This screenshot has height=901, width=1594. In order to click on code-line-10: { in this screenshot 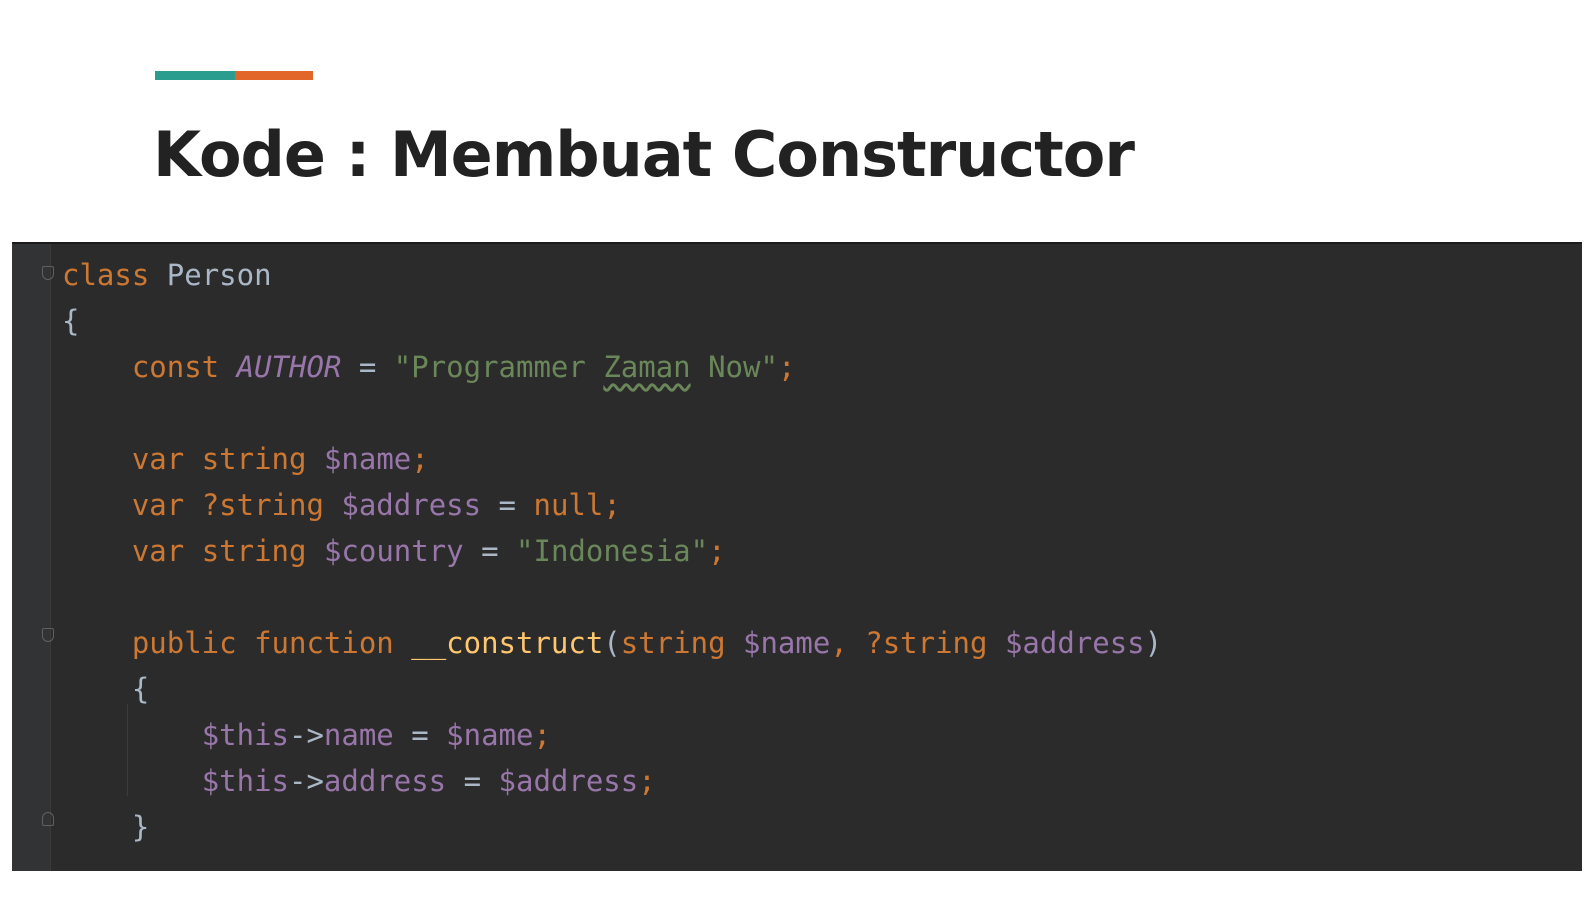, I will do `click(612, 689)`.